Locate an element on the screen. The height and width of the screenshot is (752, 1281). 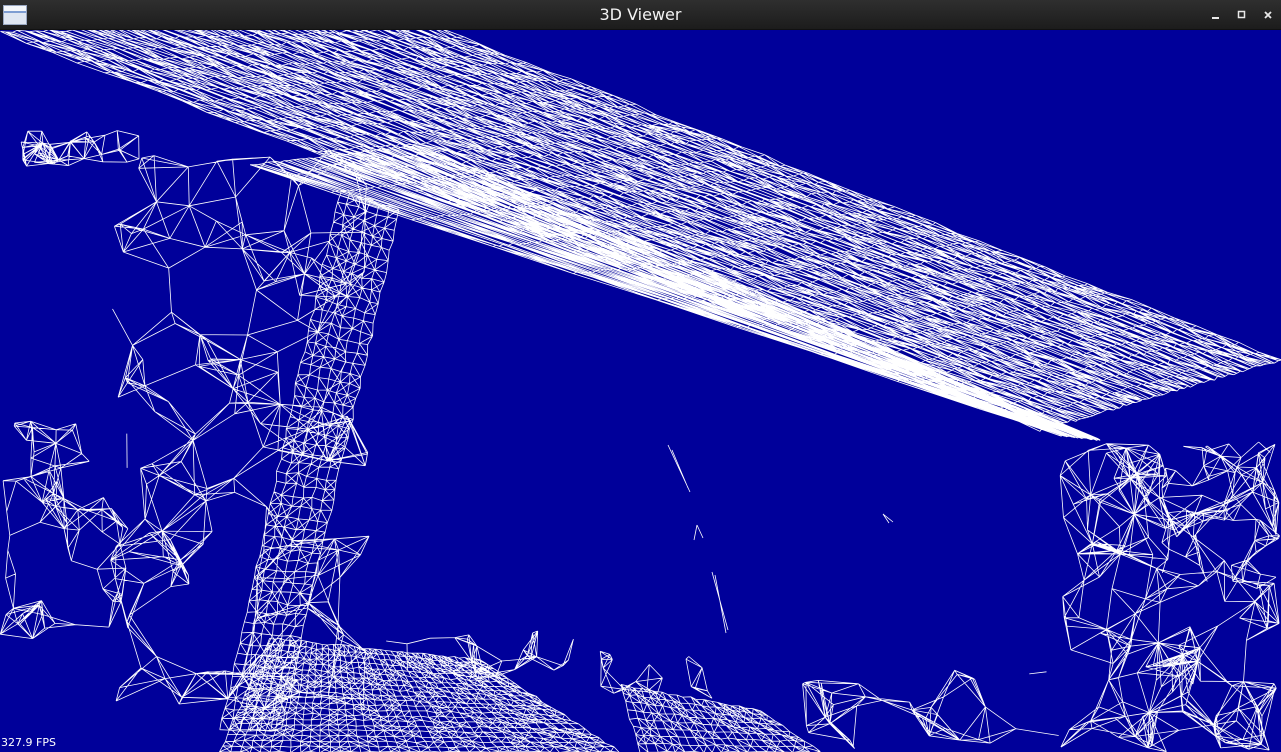
title-bar: 3D Viewer is located at coordinates (640, 15).